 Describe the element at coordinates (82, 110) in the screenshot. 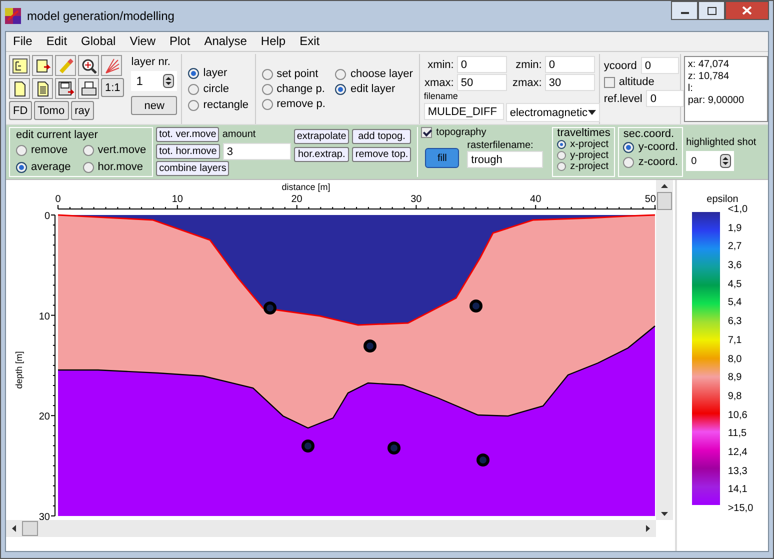

I see `mode-button: ray` at that location.